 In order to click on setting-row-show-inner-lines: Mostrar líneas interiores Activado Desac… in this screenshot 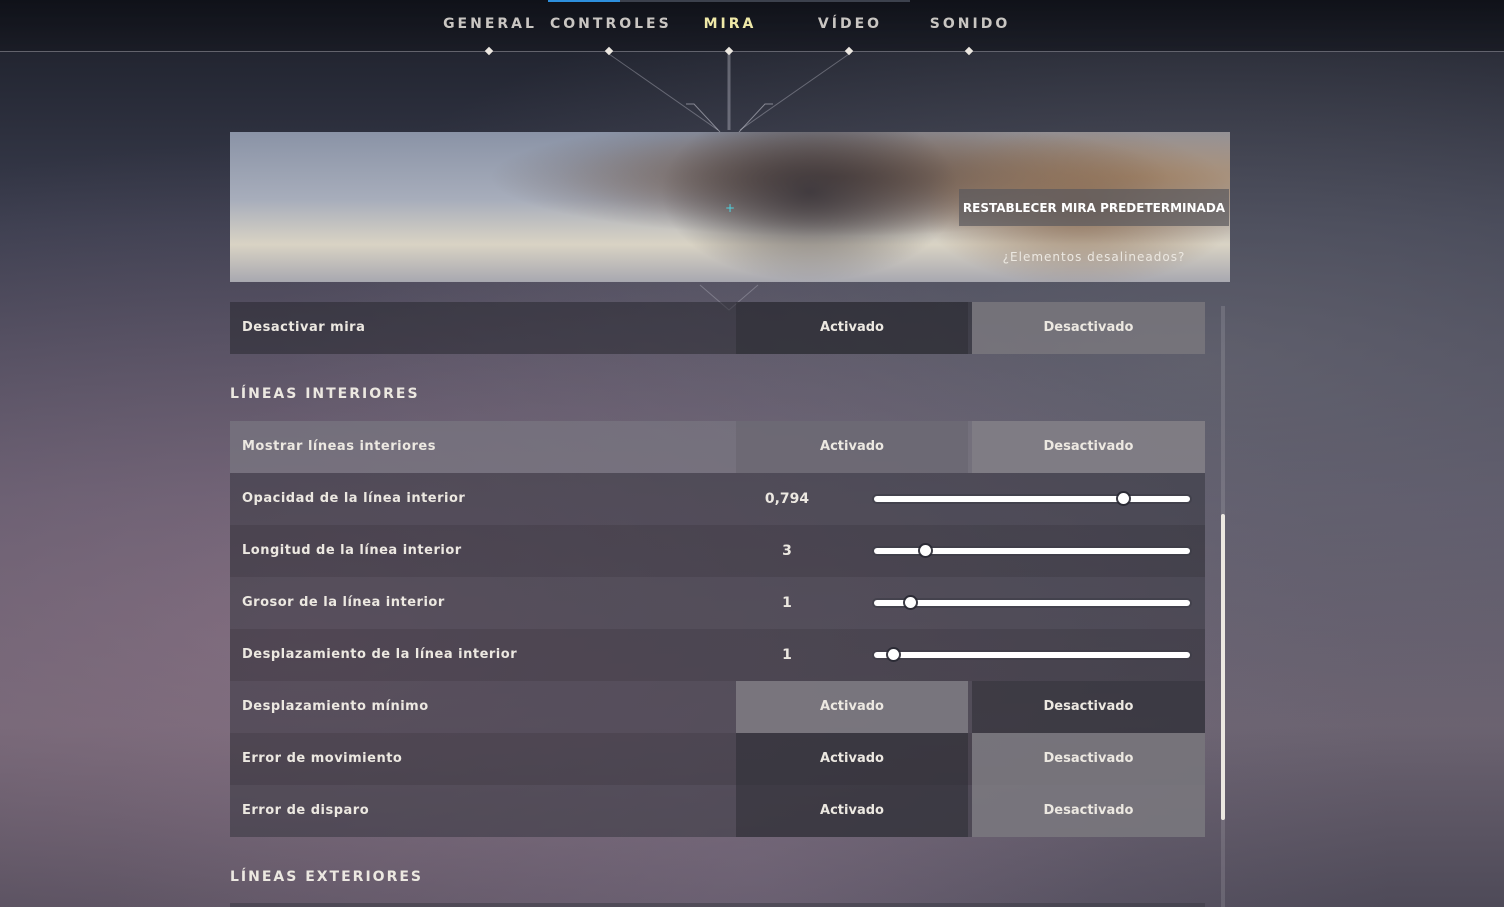, I will do `click(717, 447)`.